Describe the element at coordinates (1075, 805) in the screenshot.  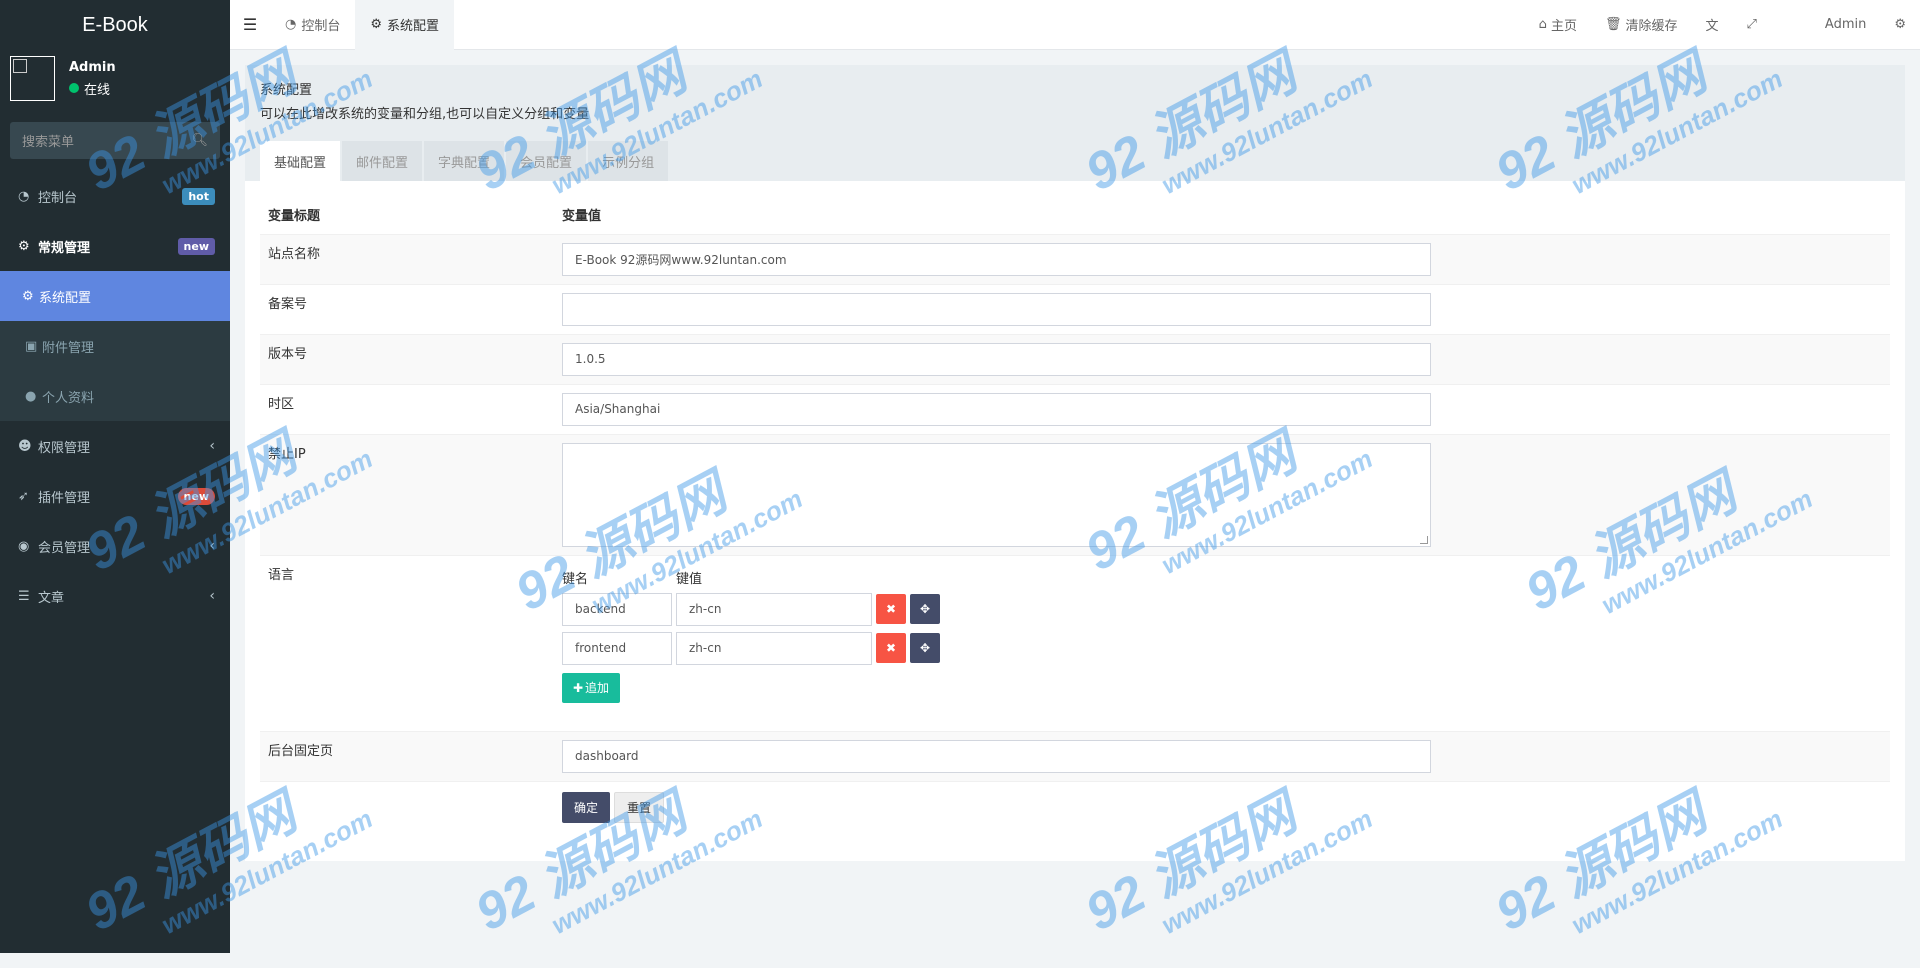
I see `table-row: 确定 重置` at that location.